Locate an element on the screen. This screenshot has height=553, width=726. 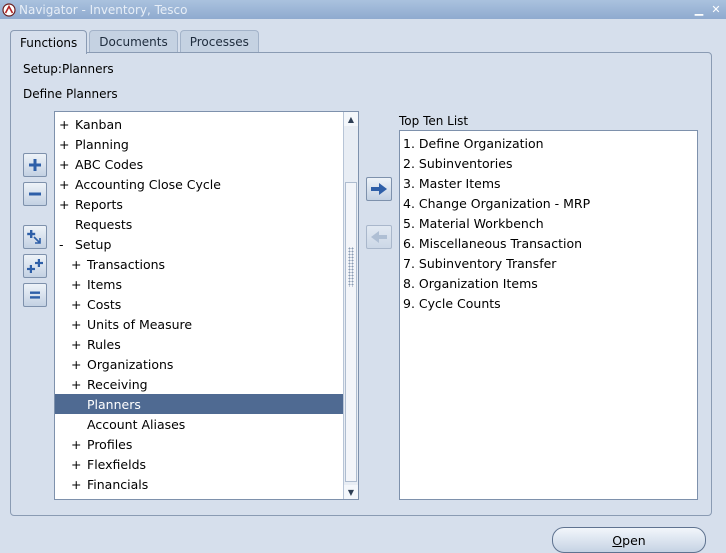
expand-all-icon is located at coordinates (35, 266).